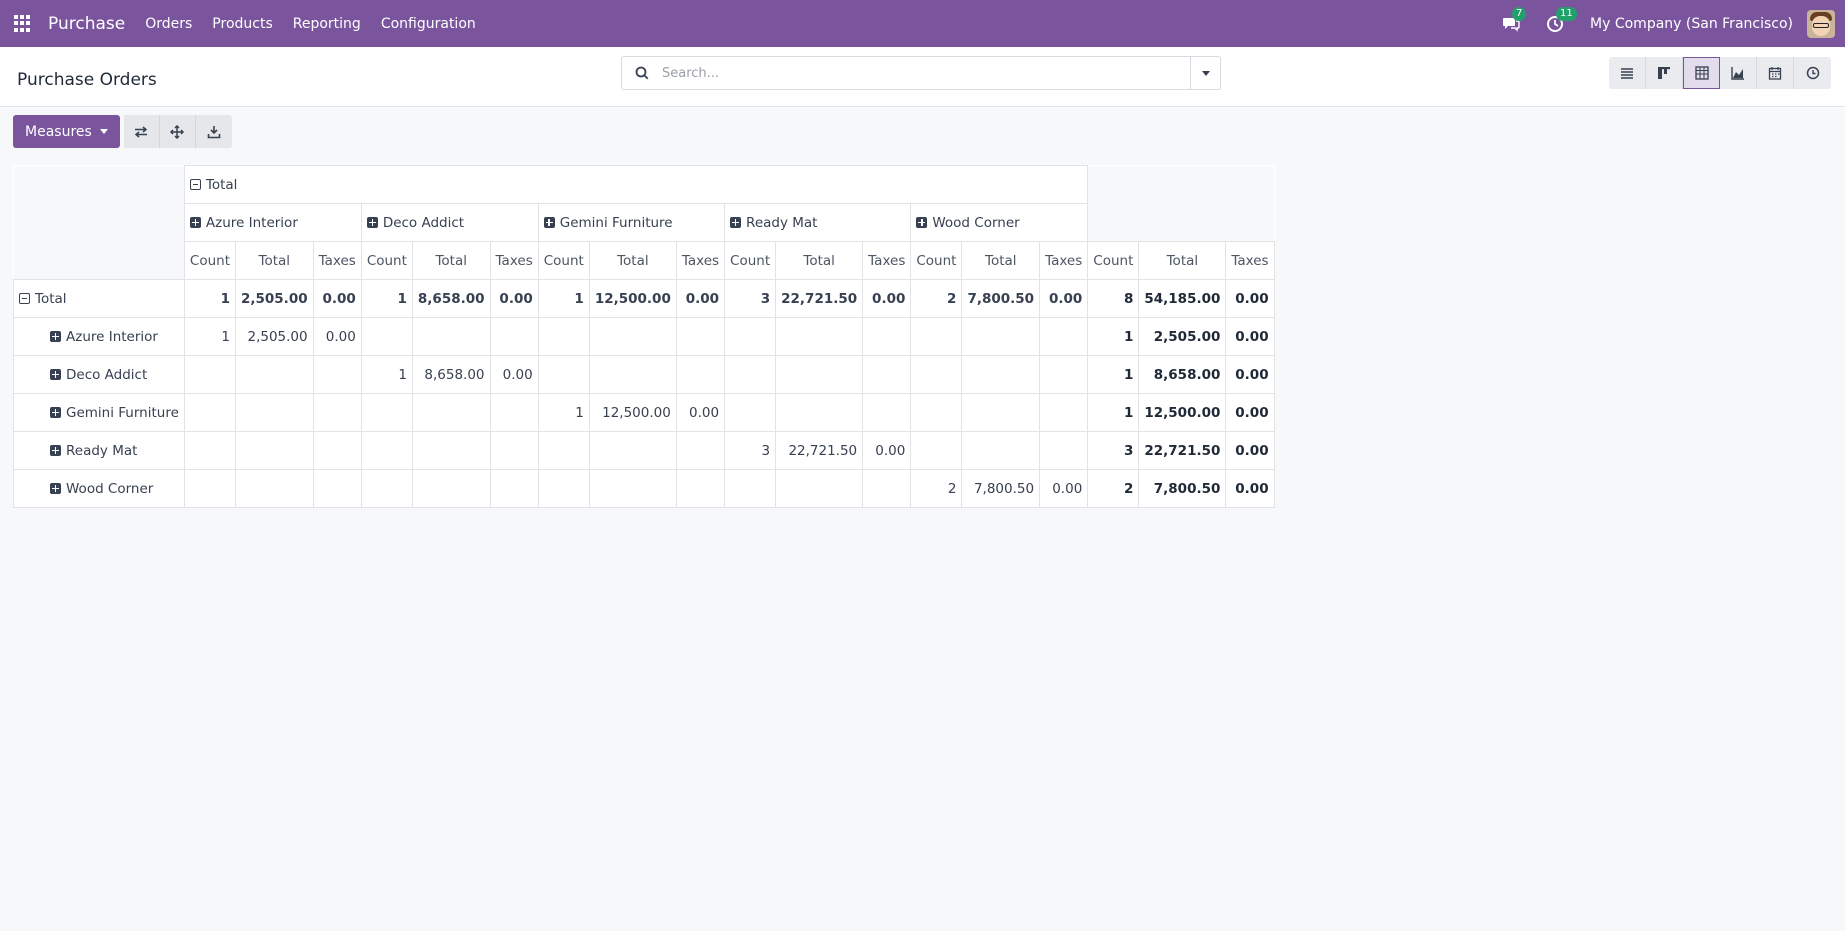 Image resolution: width=1845 pixels, height=931 pixels. Describe the element at coordinates (87, 80) in the screenshot. I see `page-title: Purchase Orders` at that location.